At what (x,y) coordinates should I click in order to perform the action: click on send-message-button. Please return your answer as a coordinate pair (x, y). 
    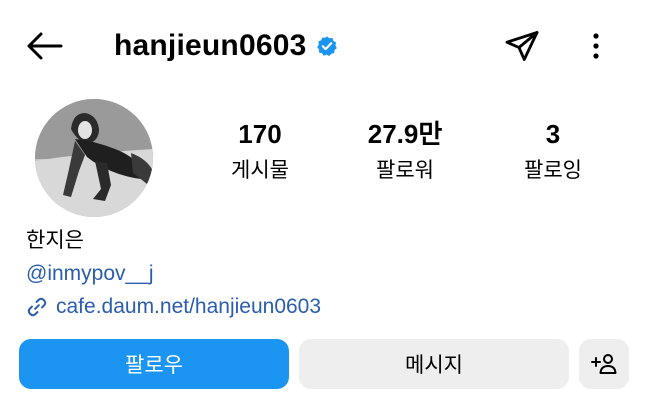
    Looking at the image, I should click on (522, 46).